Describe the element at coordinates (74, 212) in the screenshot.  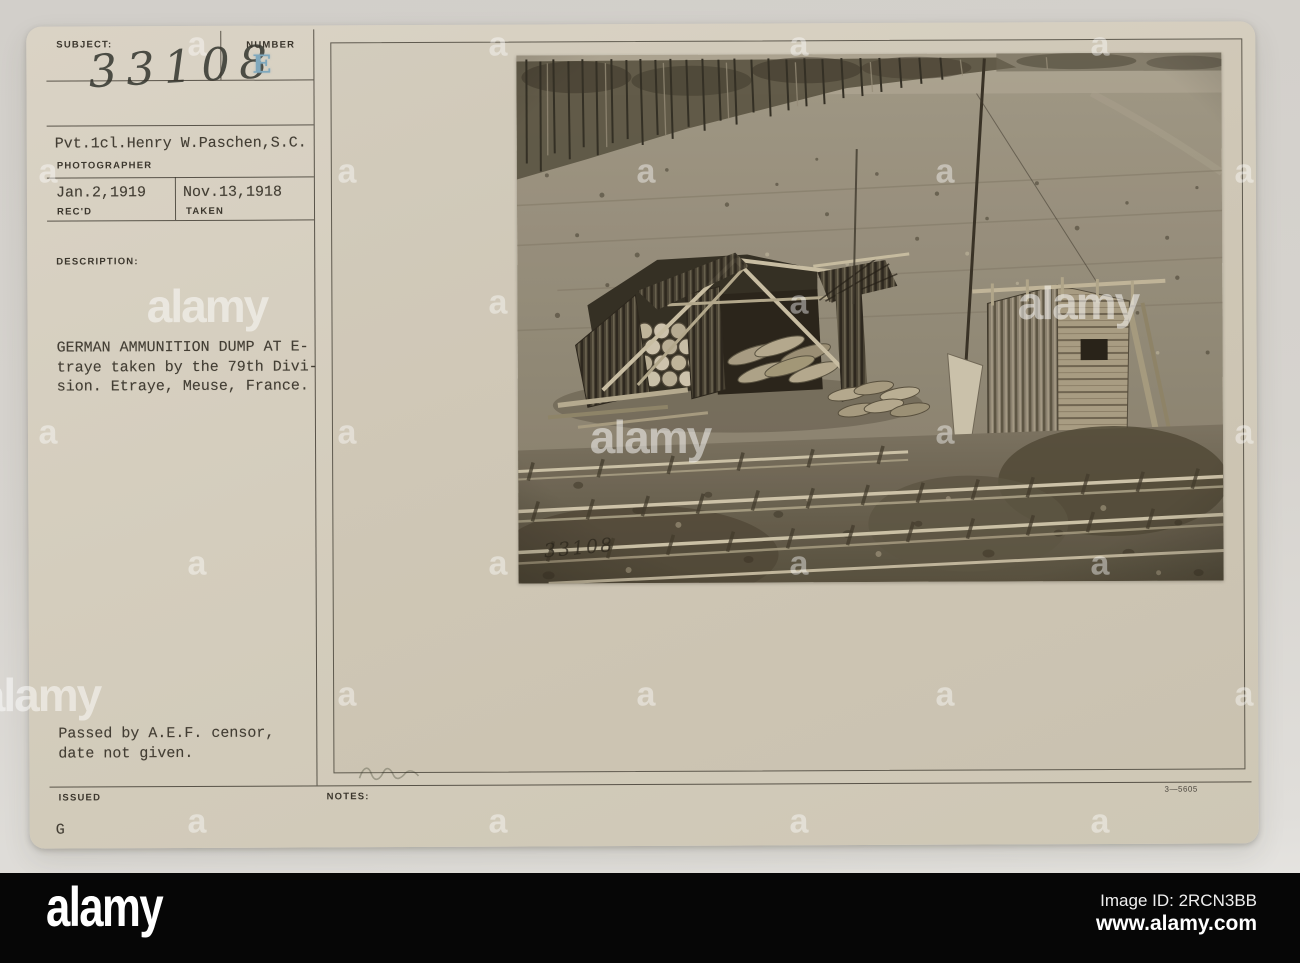
I see `received-label: REC'D` at that location.